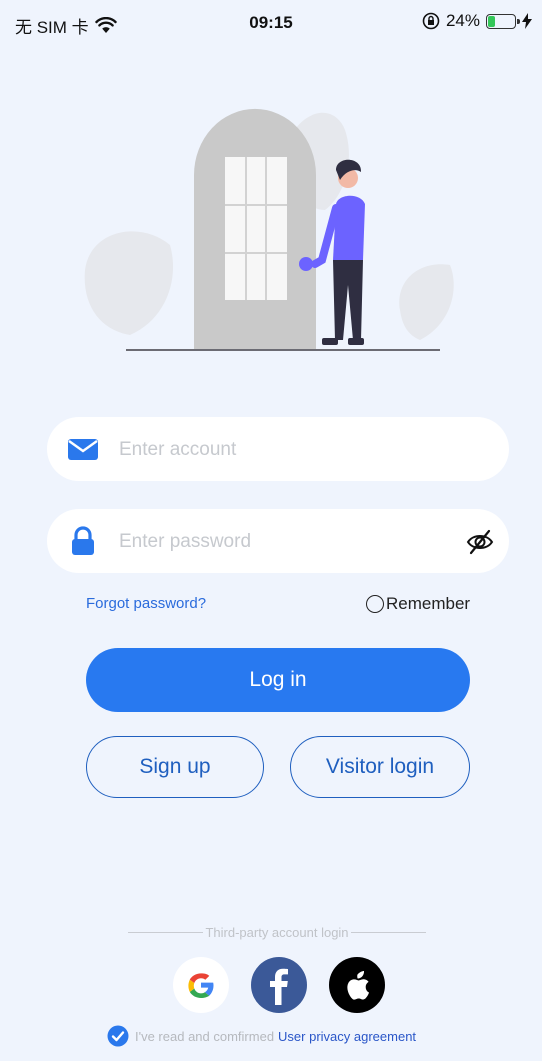  I want to click on apple-login-button, so click(357, 985).